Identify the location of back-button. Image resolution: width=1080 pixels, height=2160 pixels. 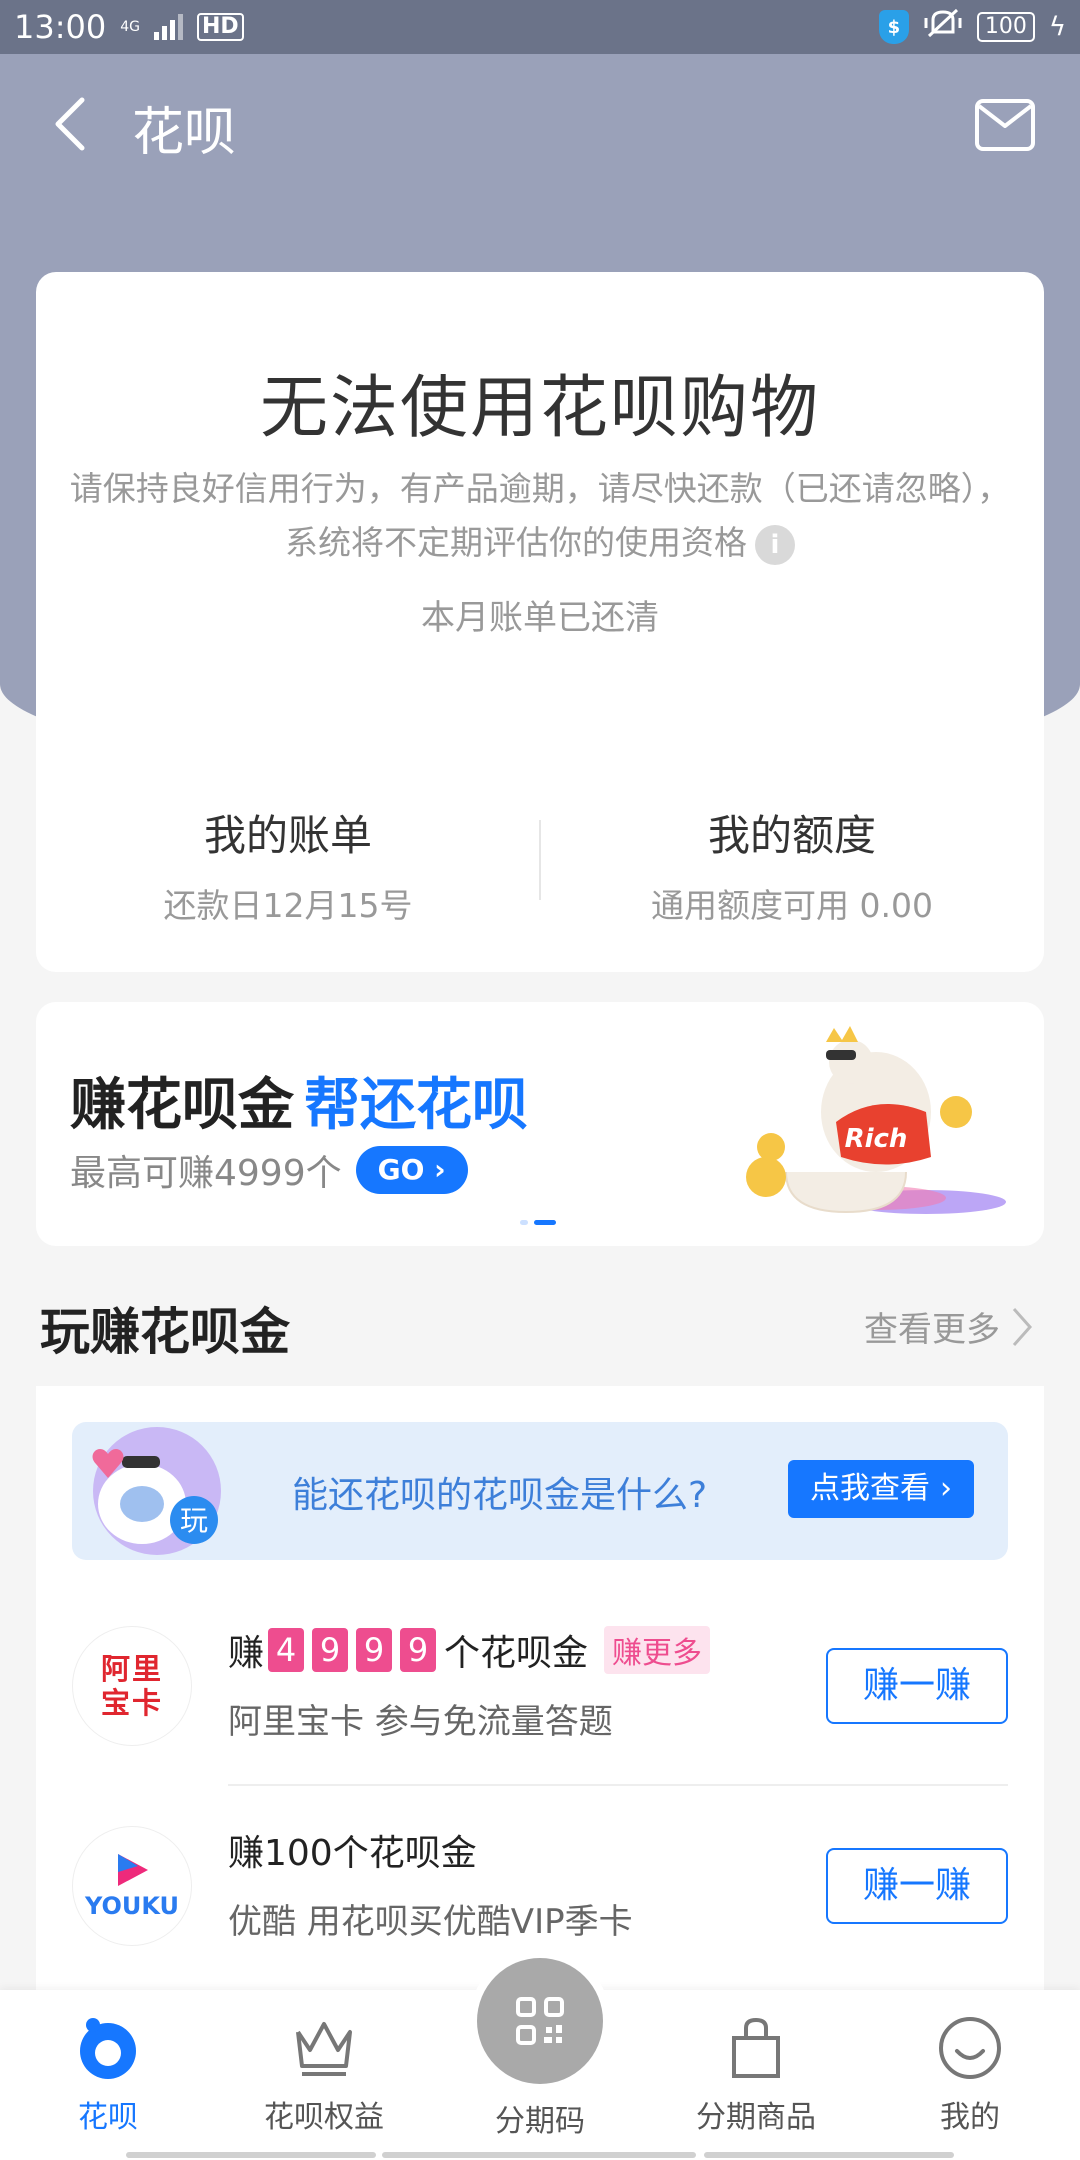
(70, 124).